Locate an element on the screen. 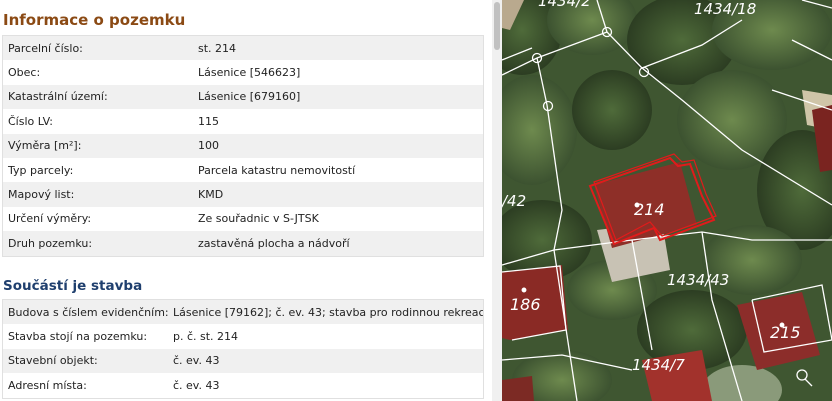 The width and height of the screenshot is (832, 401). row-value: Lásenice [679160] is located at coordinates (338, 97).